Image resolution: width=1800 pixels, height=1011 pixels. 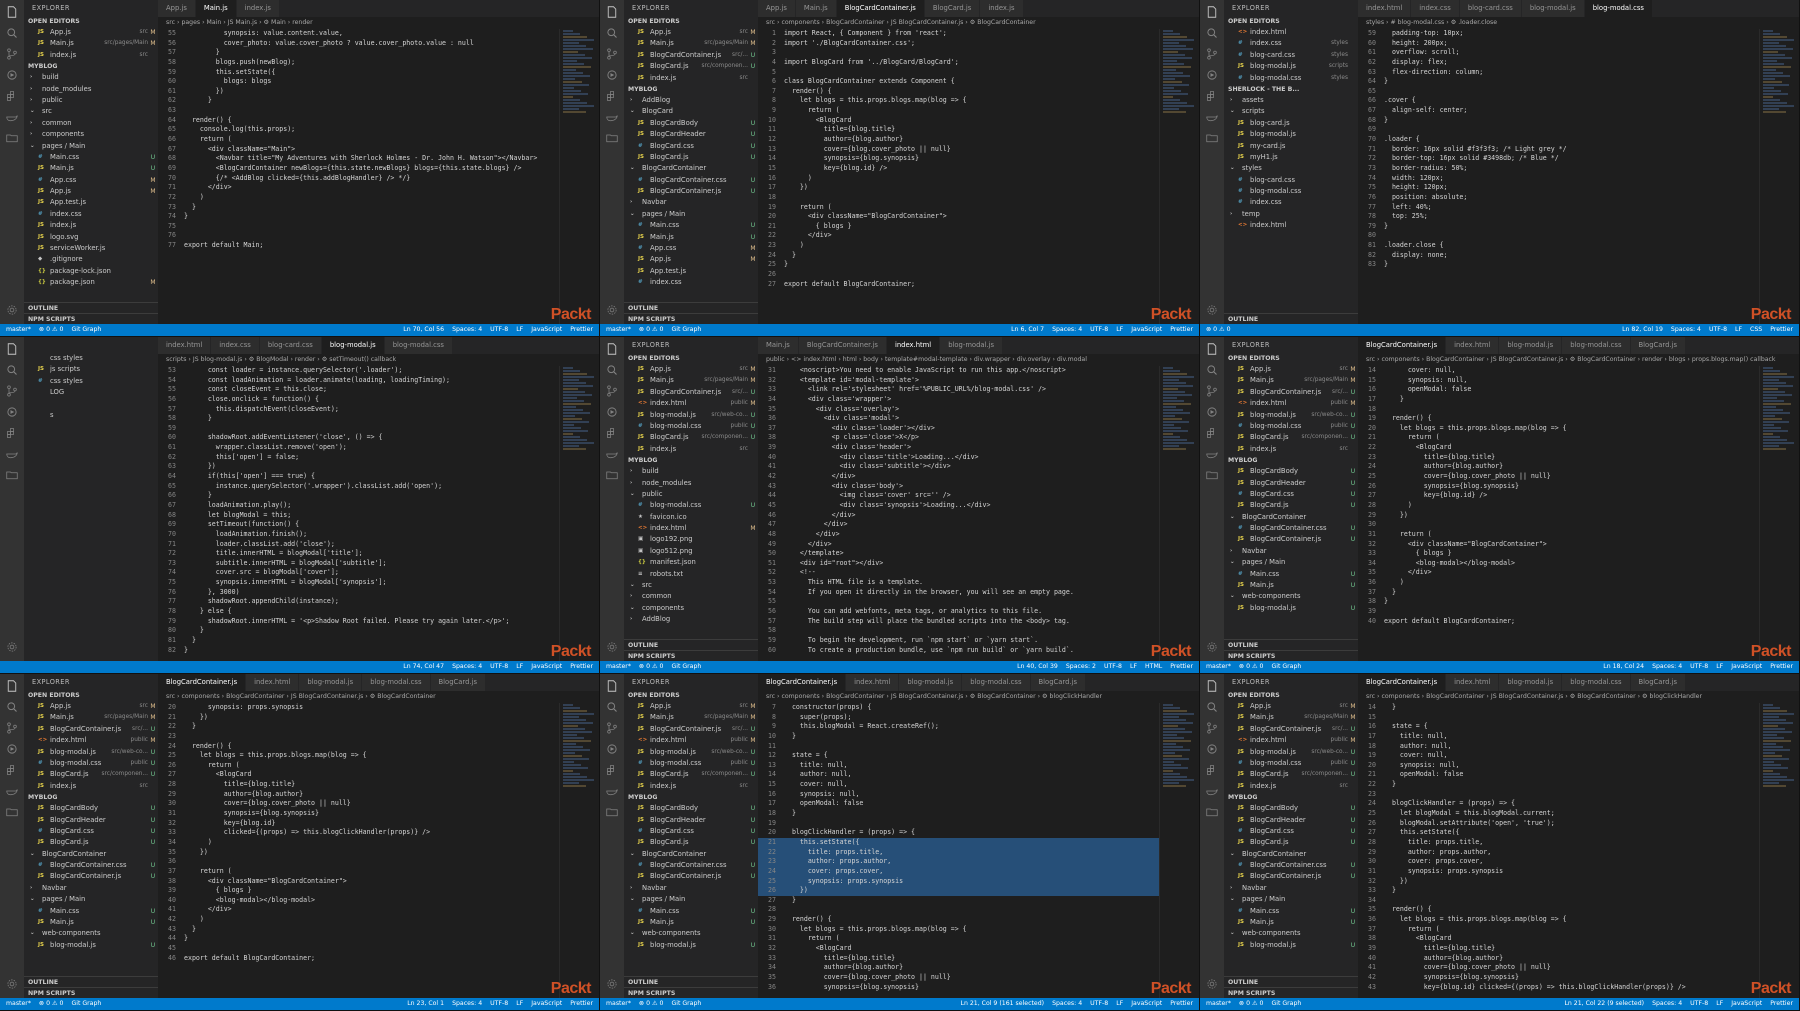 What do you see at coordinates (1490, 8) in the screenshot?
I see `editor-tab: blog-card.css` at bounding box center [1490, 8].